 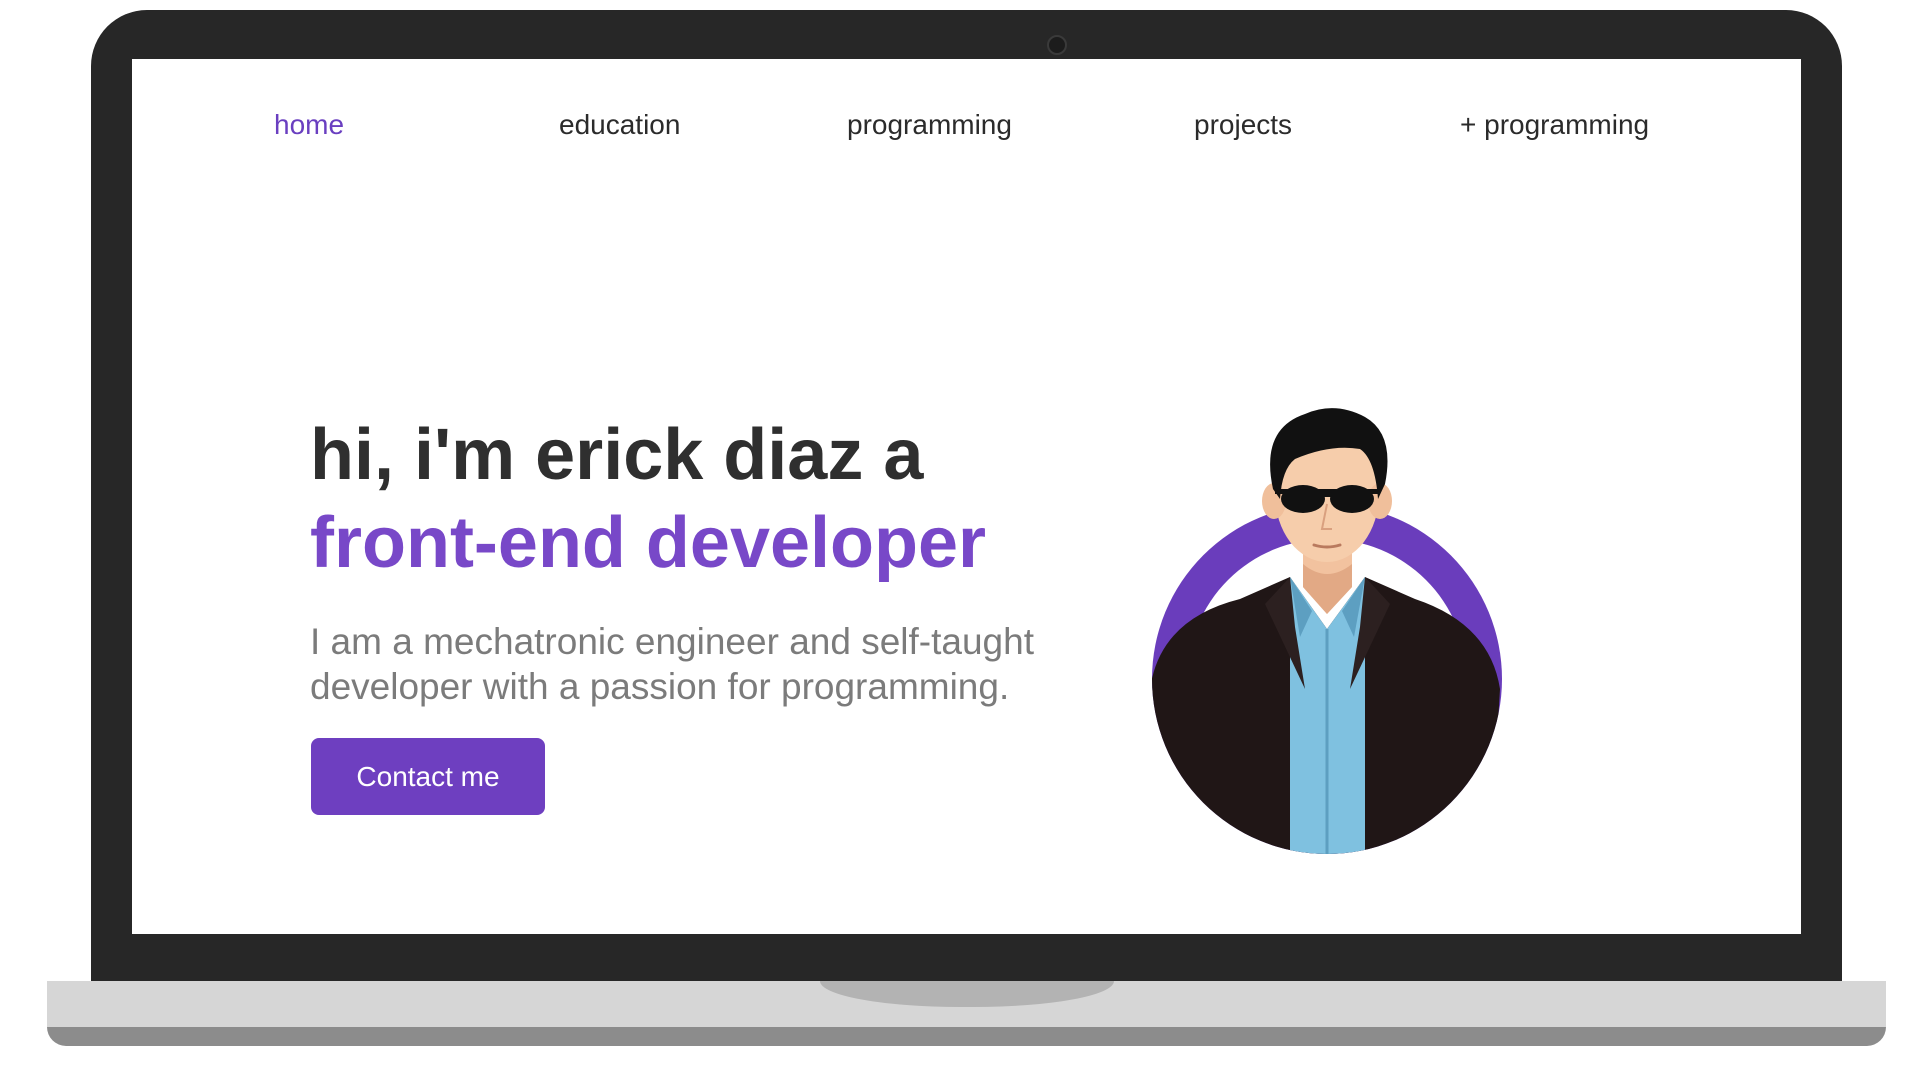 What do you see at coordinates (1325, 639) in the screenshot?
I see `developer-avatar-illustration` at bounding box center [1325, 639].